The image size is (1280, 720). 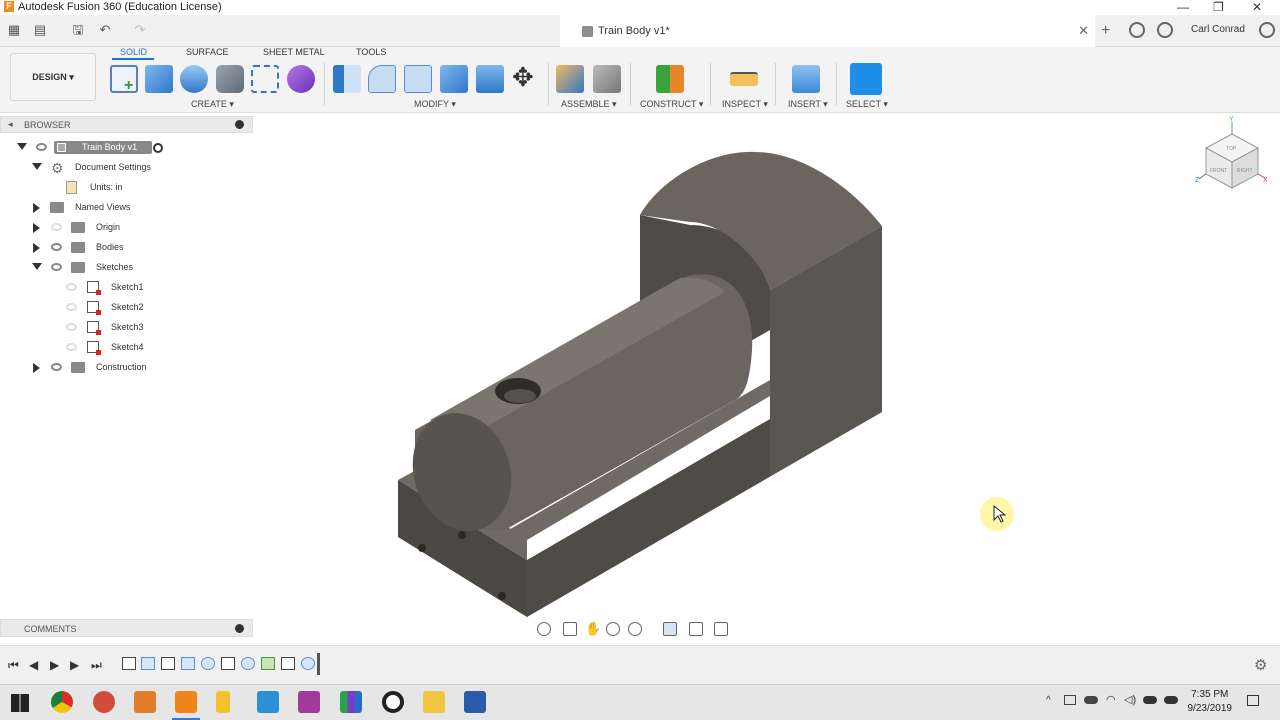 What do you see at coordinates (1048, 700) in the screenshot?
I see `tray-chevron-icon: ^` at bounding box center [1048, 700].